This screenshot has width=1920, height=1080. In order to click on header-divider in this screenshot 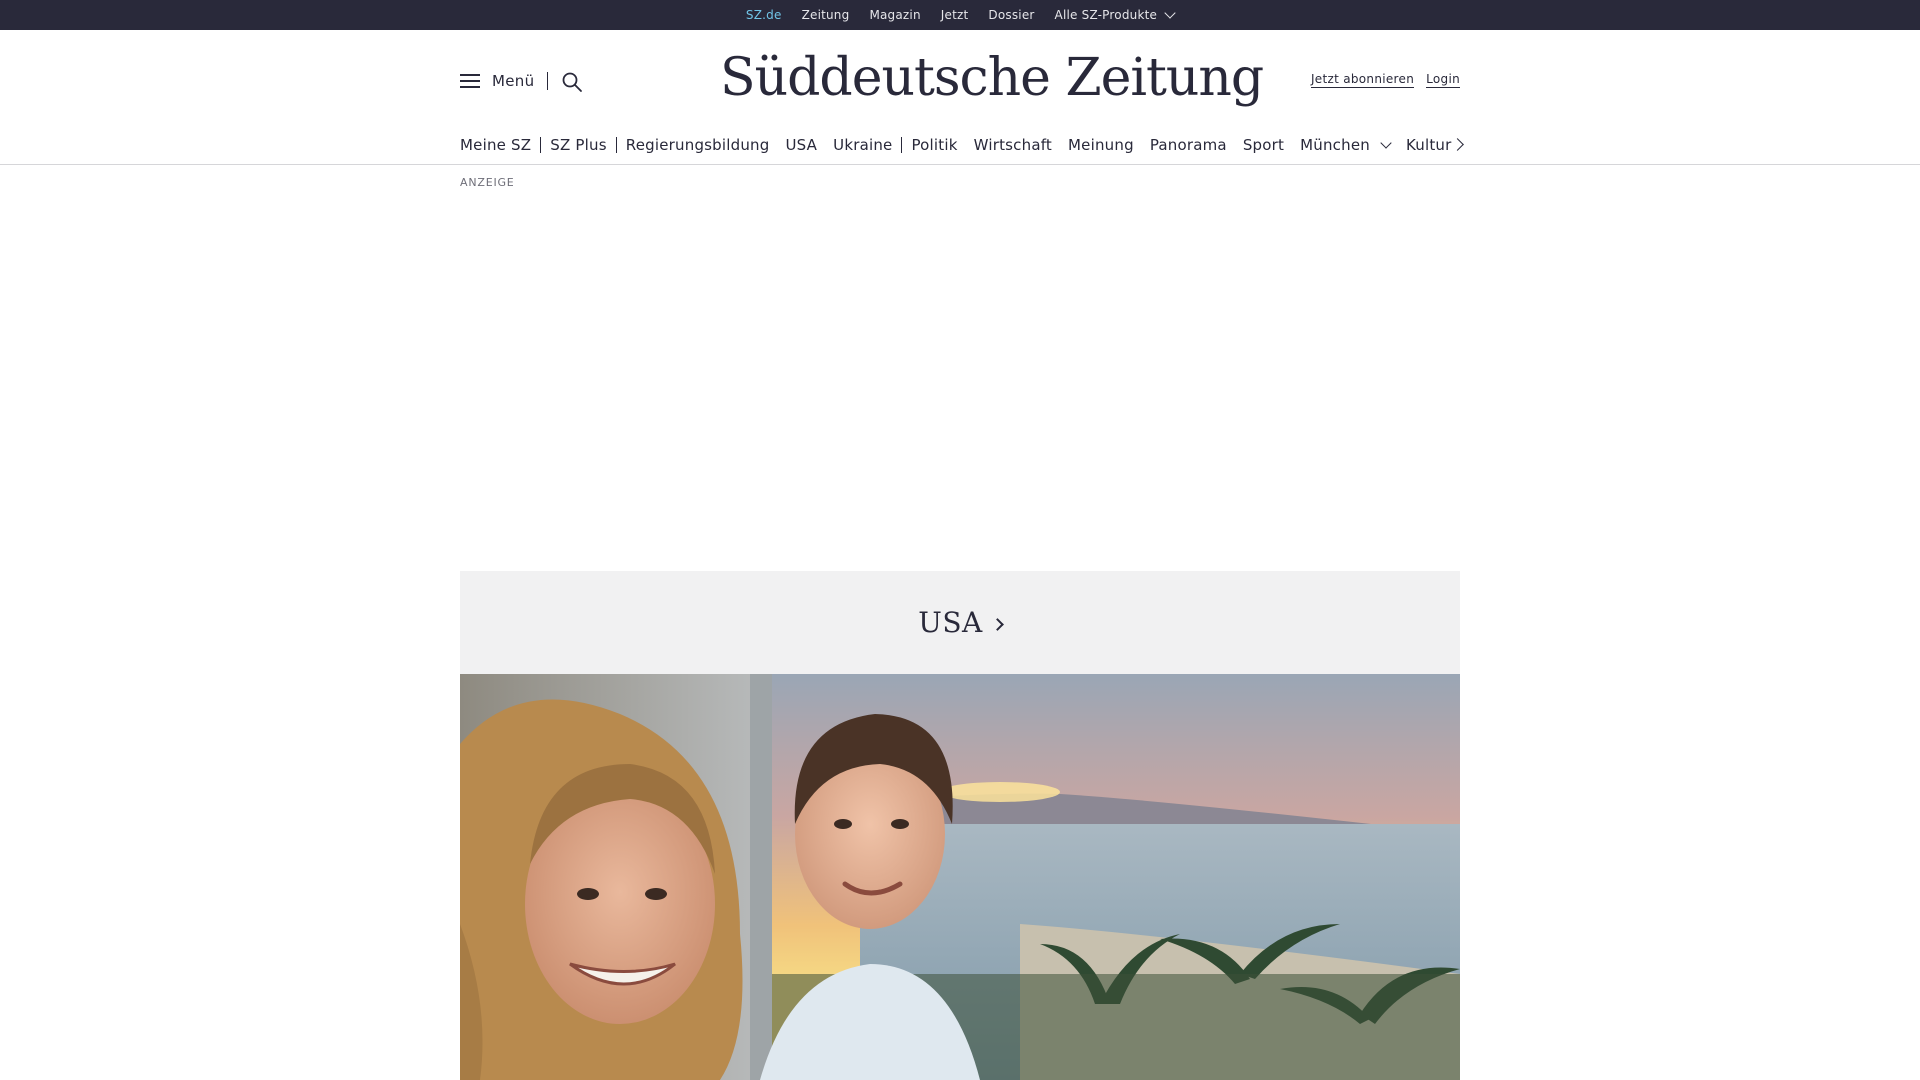, I will do `click(547, 81)`.